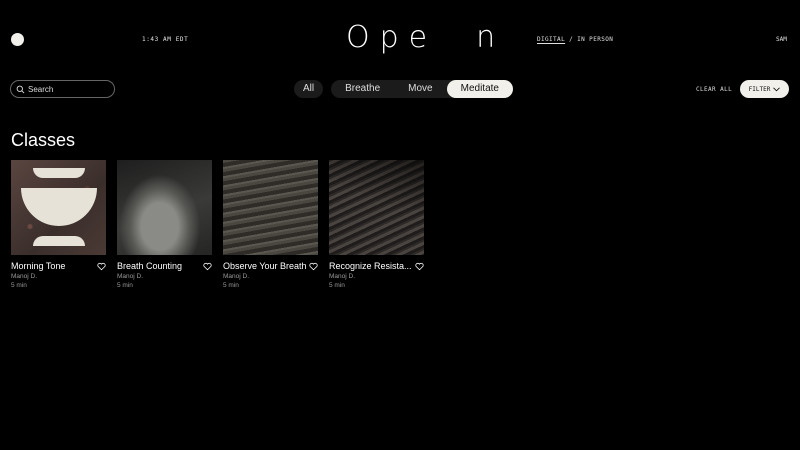  I want to click on card-title-row: Observe Your Breath, so click(270, 266).